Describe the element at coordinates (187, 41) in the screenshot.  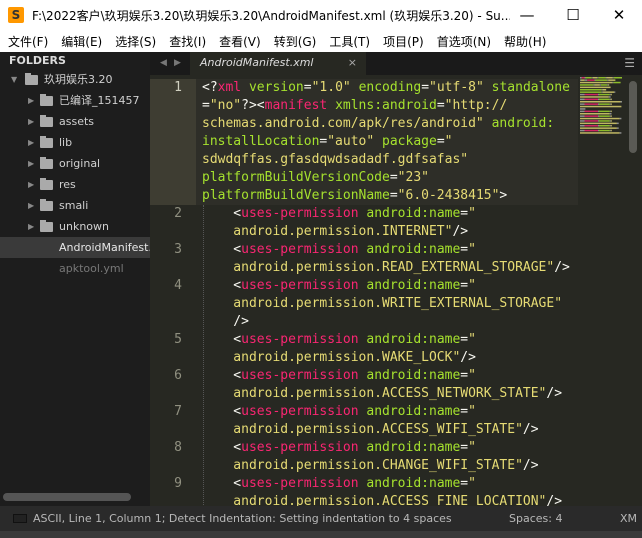
I see `menu-find: 查找(I)` at that location.